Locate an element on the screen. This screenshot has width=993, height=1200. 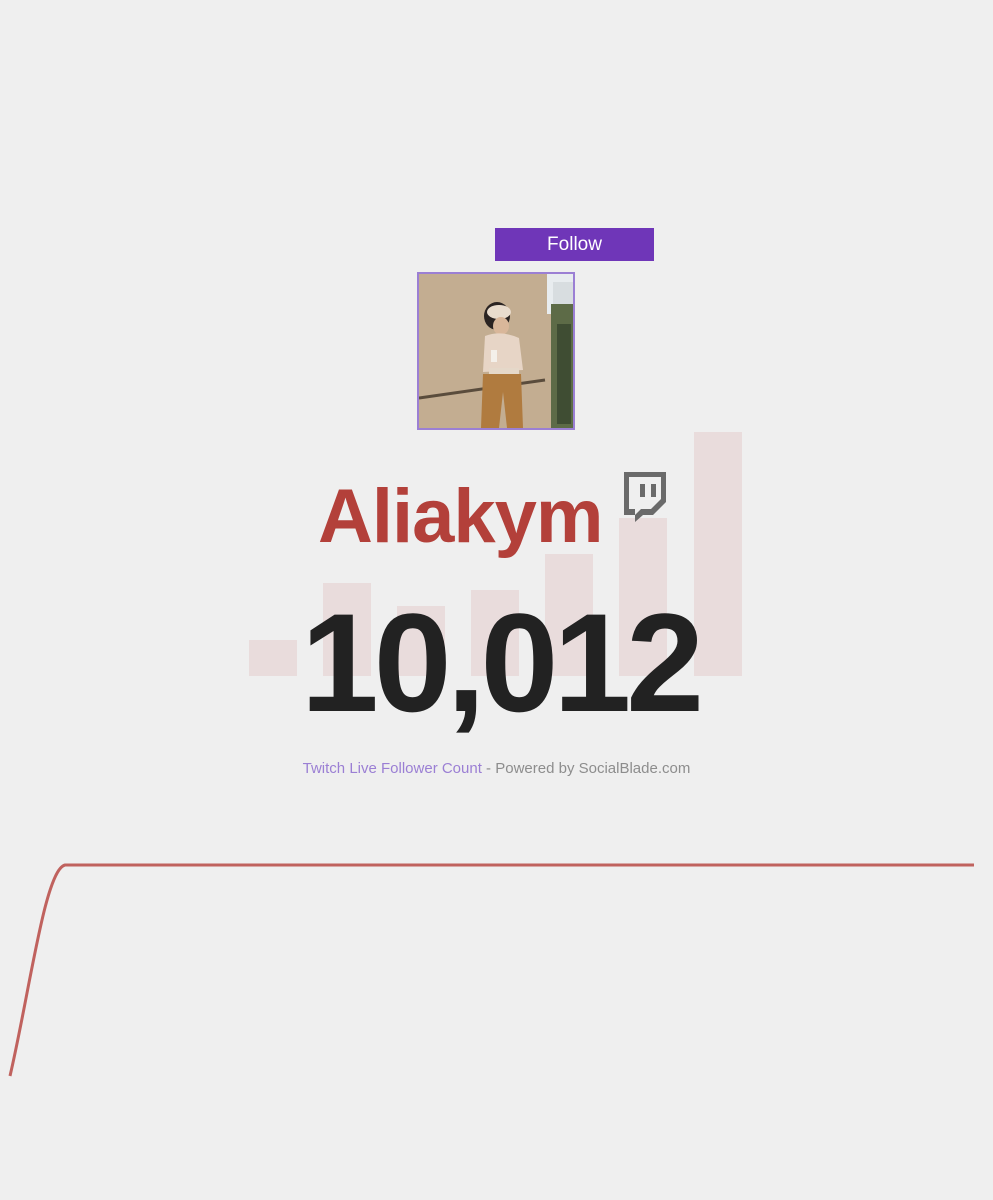
twitch-icon is located at coordinates (645, 496).